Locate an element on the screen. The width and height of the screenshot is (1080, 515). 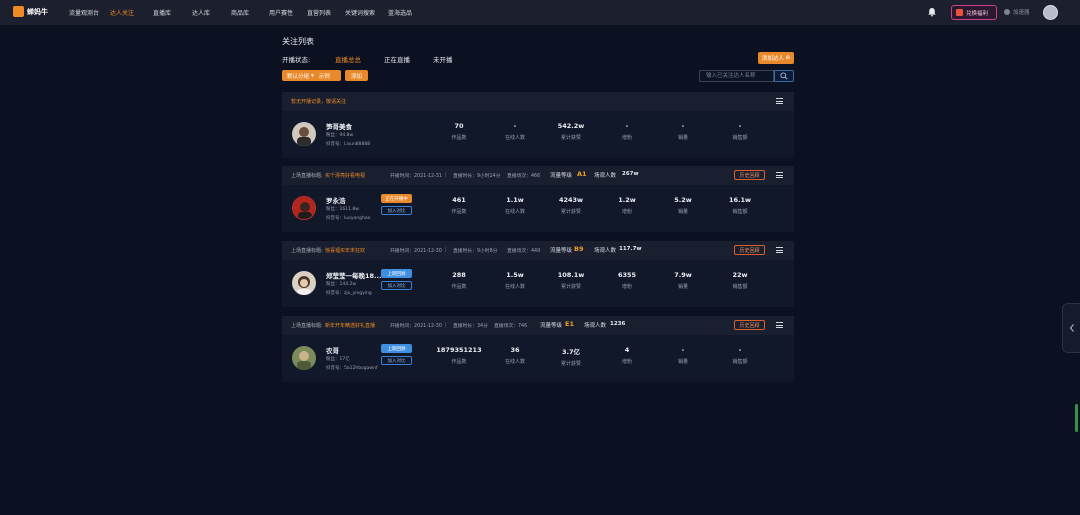
nav-item-follow: 达人关注 is located at coordinates (122, 12).